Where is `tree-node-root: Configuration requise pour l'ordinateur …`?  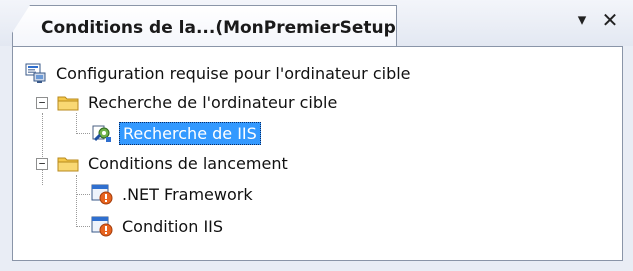
tree-node-root: Configuration requise pour l'ordinateur … is located at coordinates (219, 73).